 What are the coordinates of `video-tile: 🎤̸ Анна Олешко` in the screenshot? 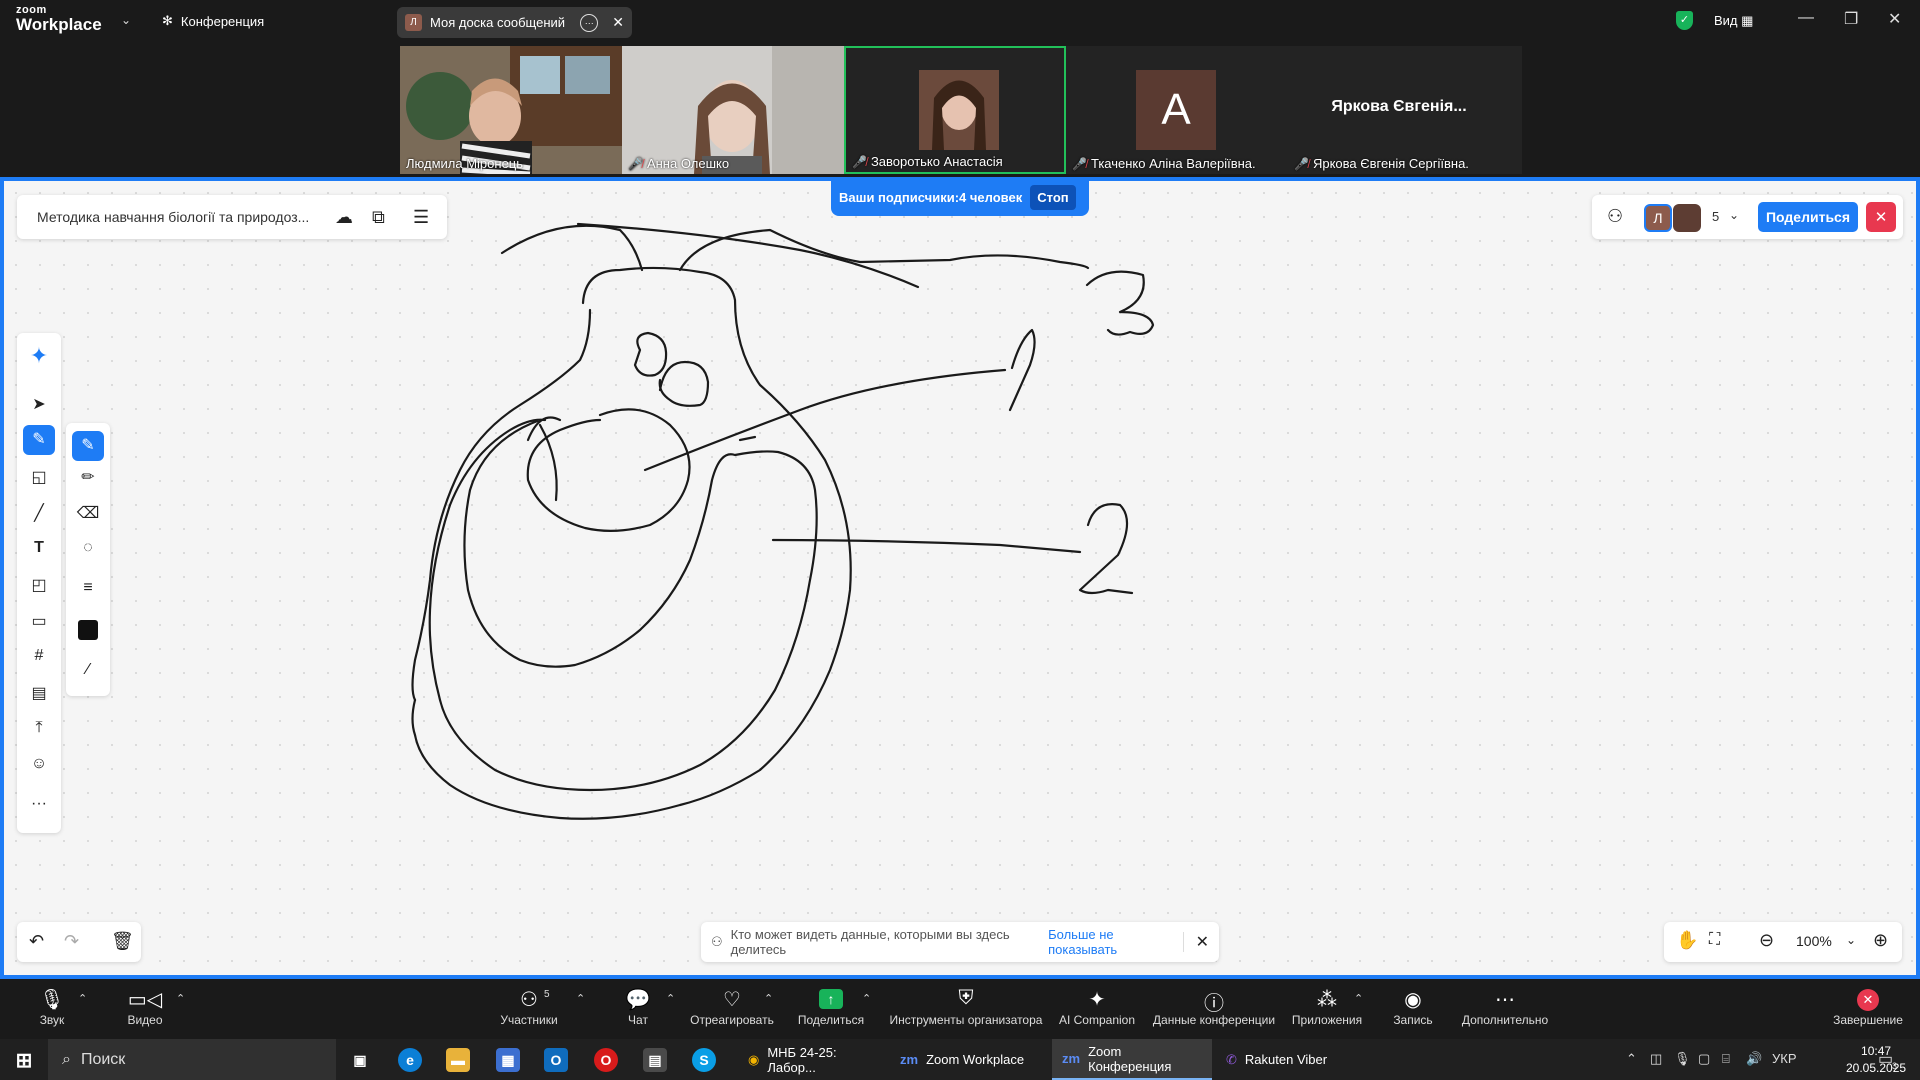 It's located at (733, 110).